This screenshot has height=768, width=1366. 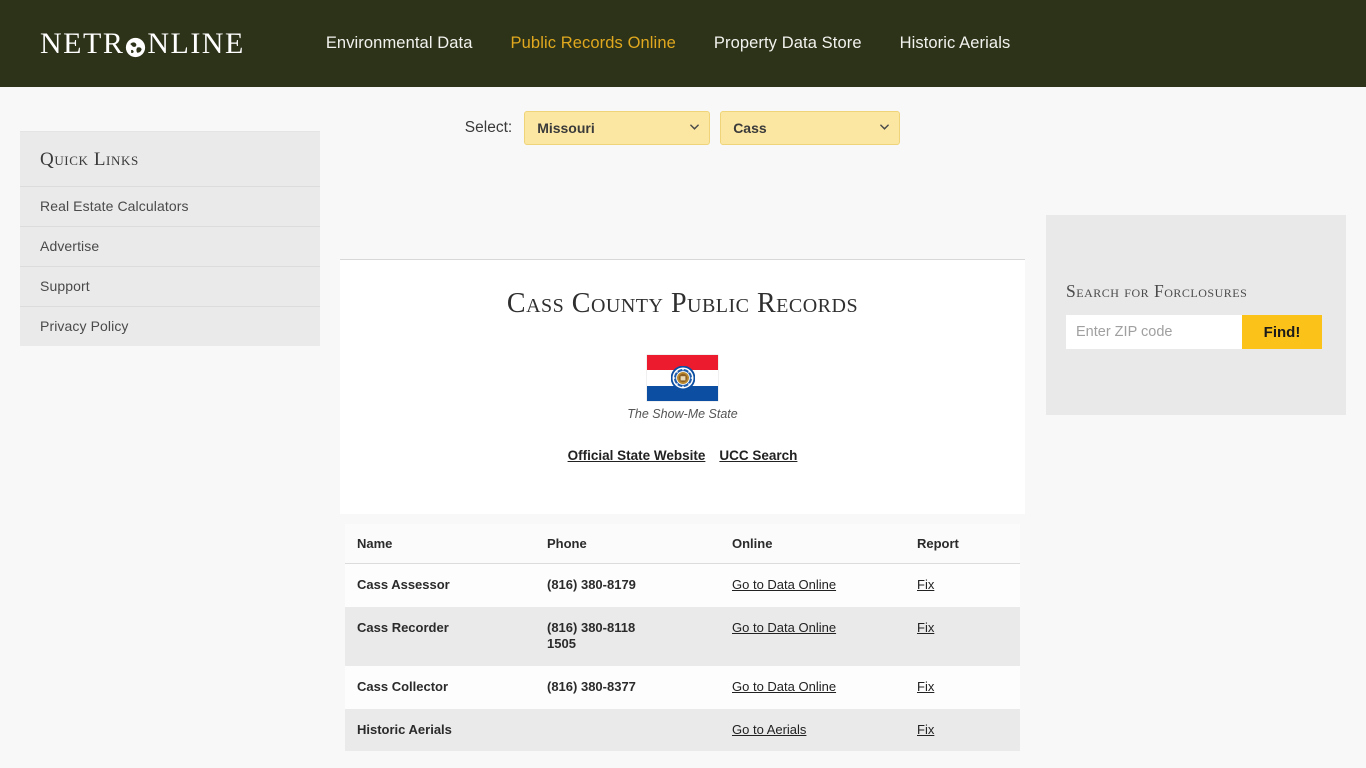 I want to click on cell-name: Historic Aerials, so click(x=440, y=730).